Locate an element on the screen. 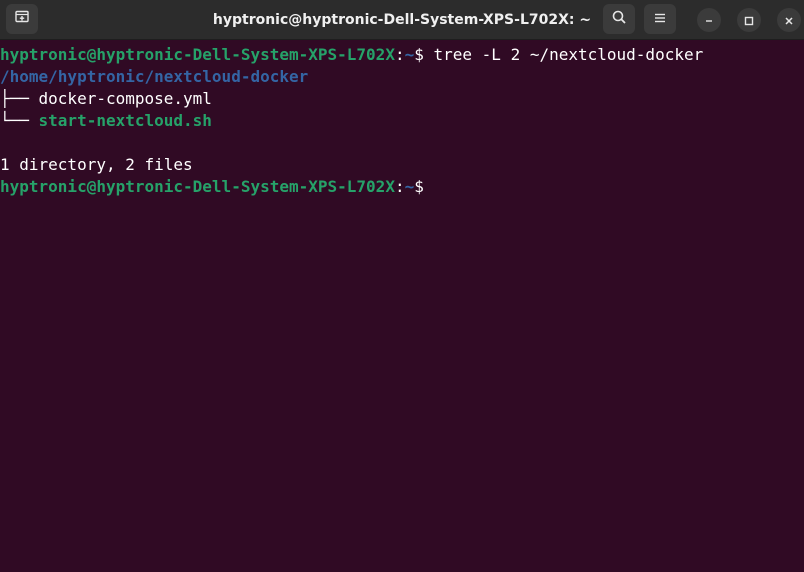 This screenshot has width=804, height=572. menu-button is located at coordinates (660, 19).